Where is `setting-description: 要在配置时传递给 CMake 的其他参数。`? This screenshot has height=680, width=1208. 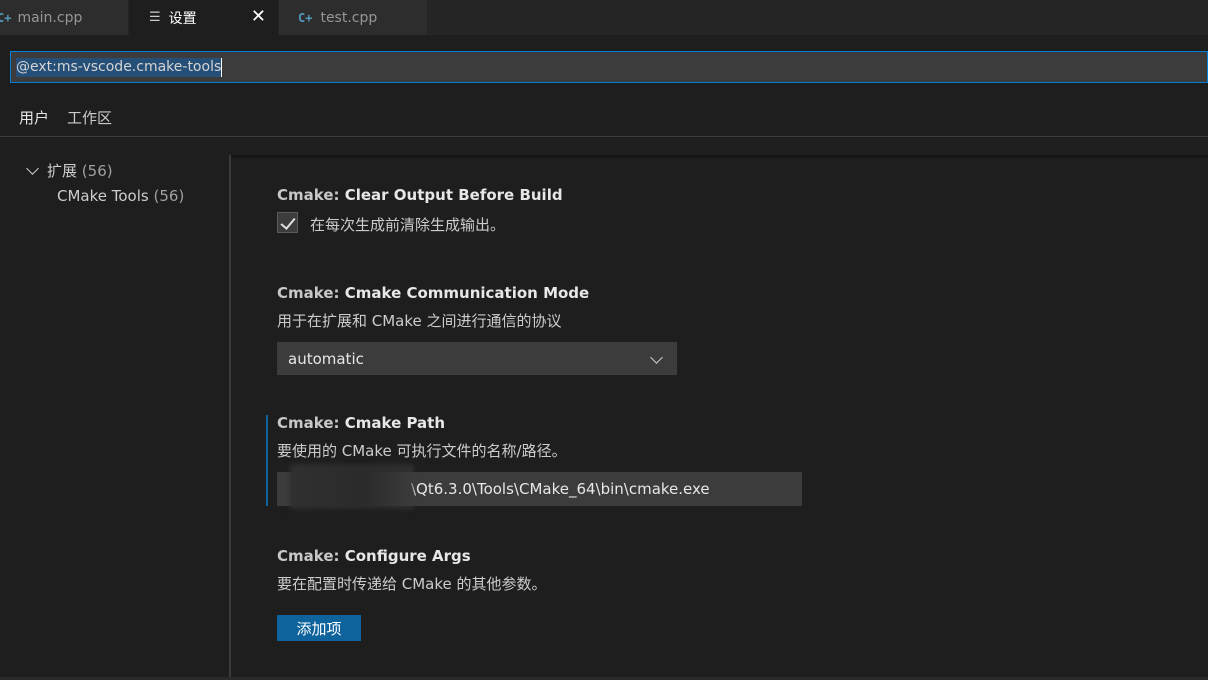 setting-description: 要在配置时传递给 CMake 的其他参数。 is located at coordinates (412, 584).